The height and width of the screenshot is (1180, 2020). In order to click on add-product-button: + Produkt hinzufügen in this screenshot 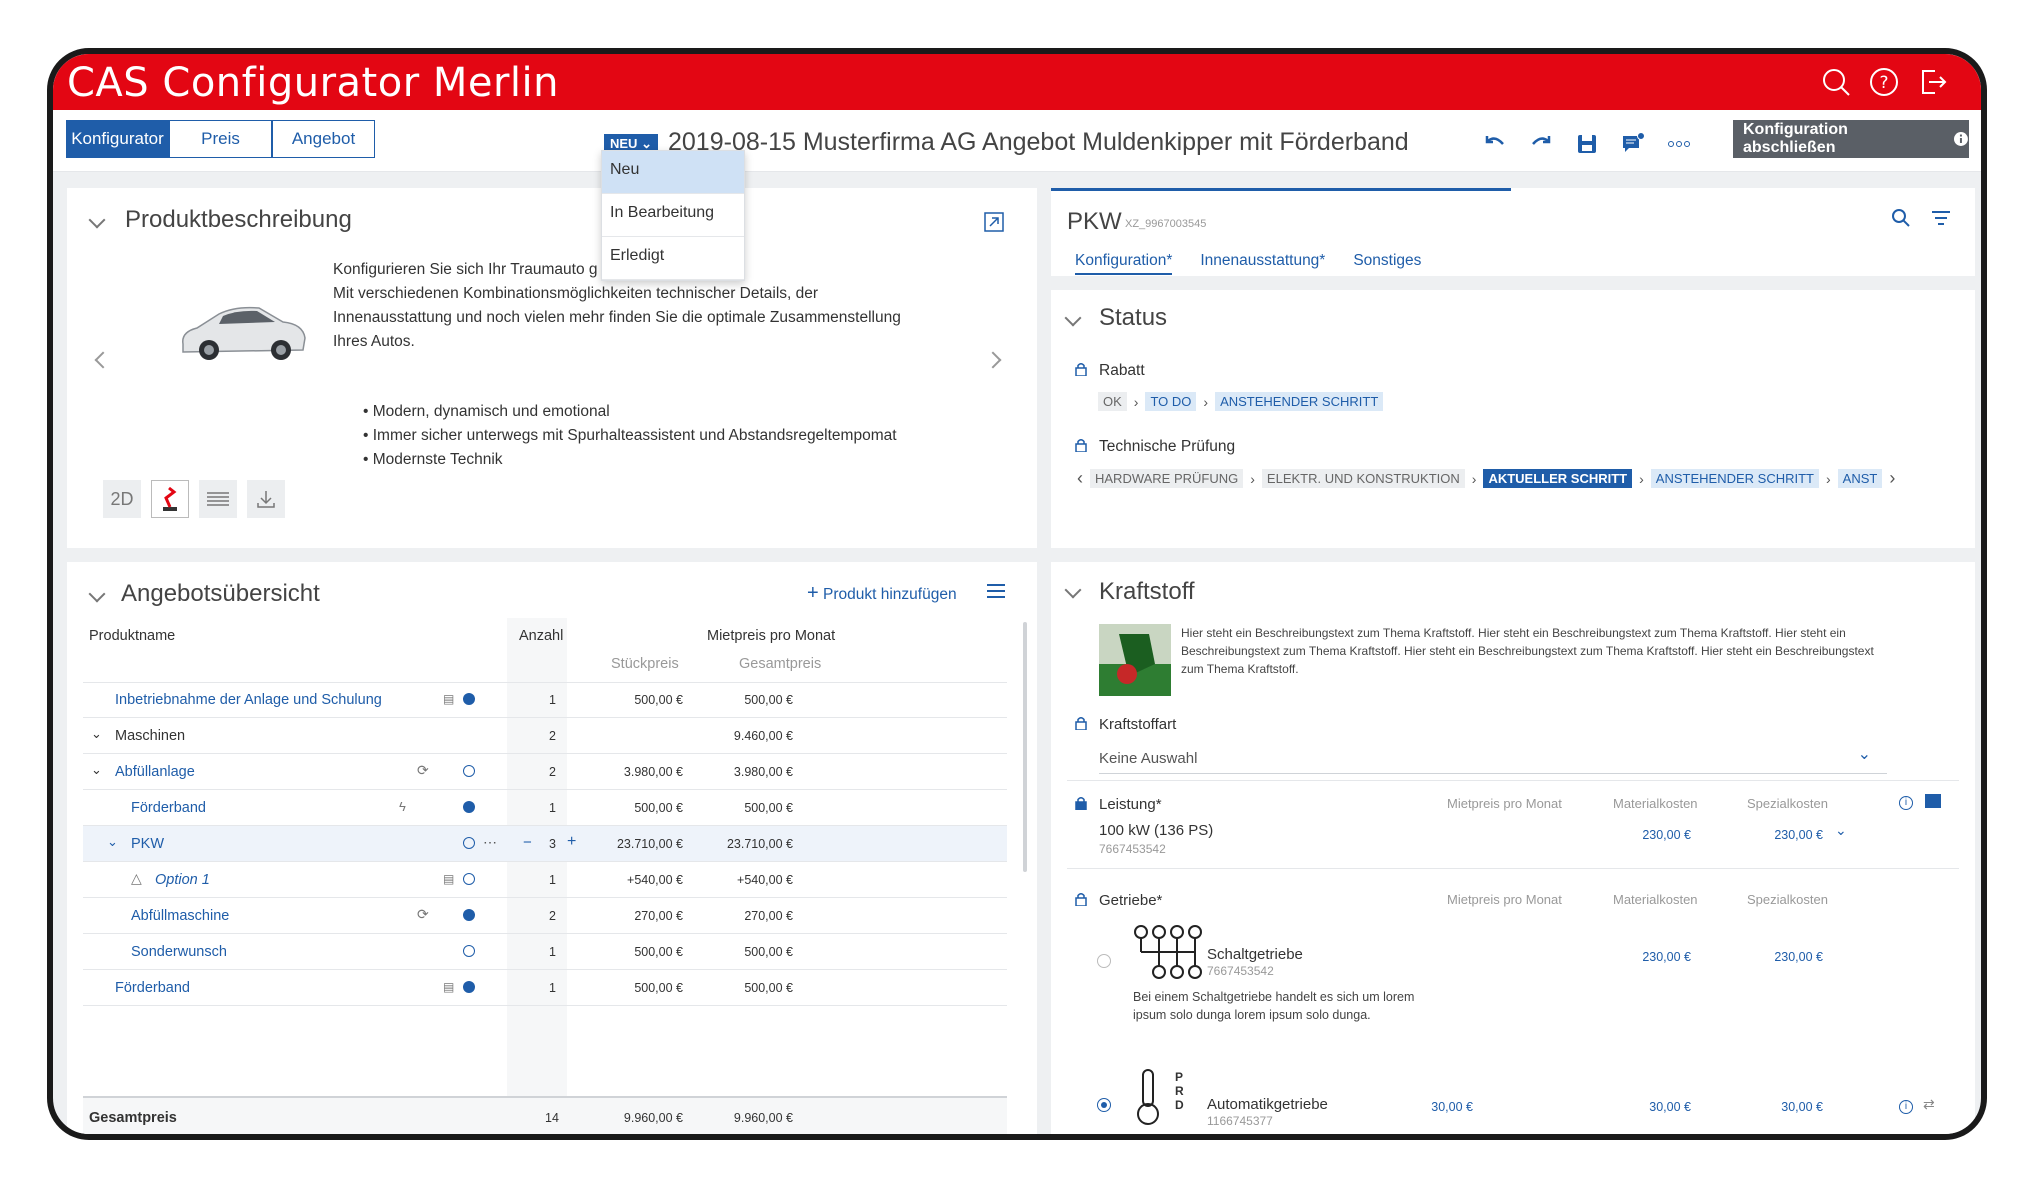, I will do `click(882, 593)`.